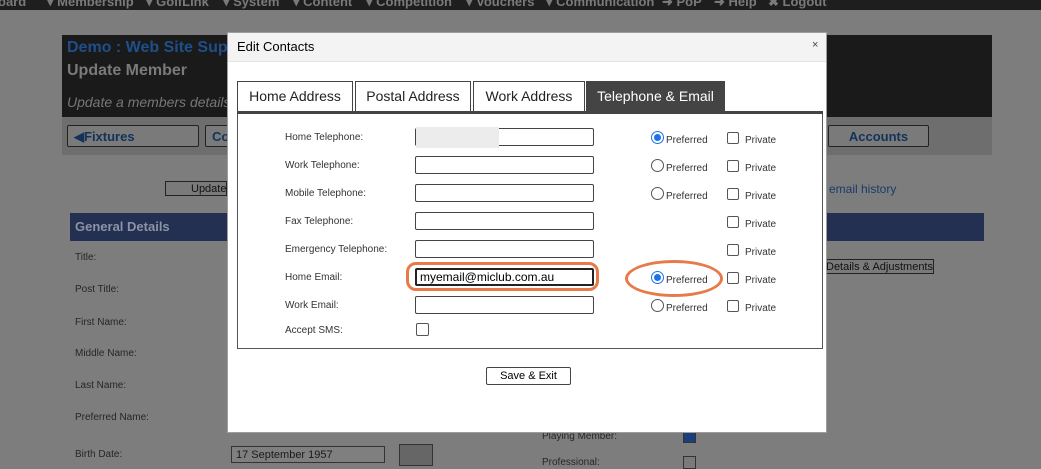 This screenshot has width=1041, height=469. I want to click on emergency-telephone-private-checkbox, so click(733, 250).